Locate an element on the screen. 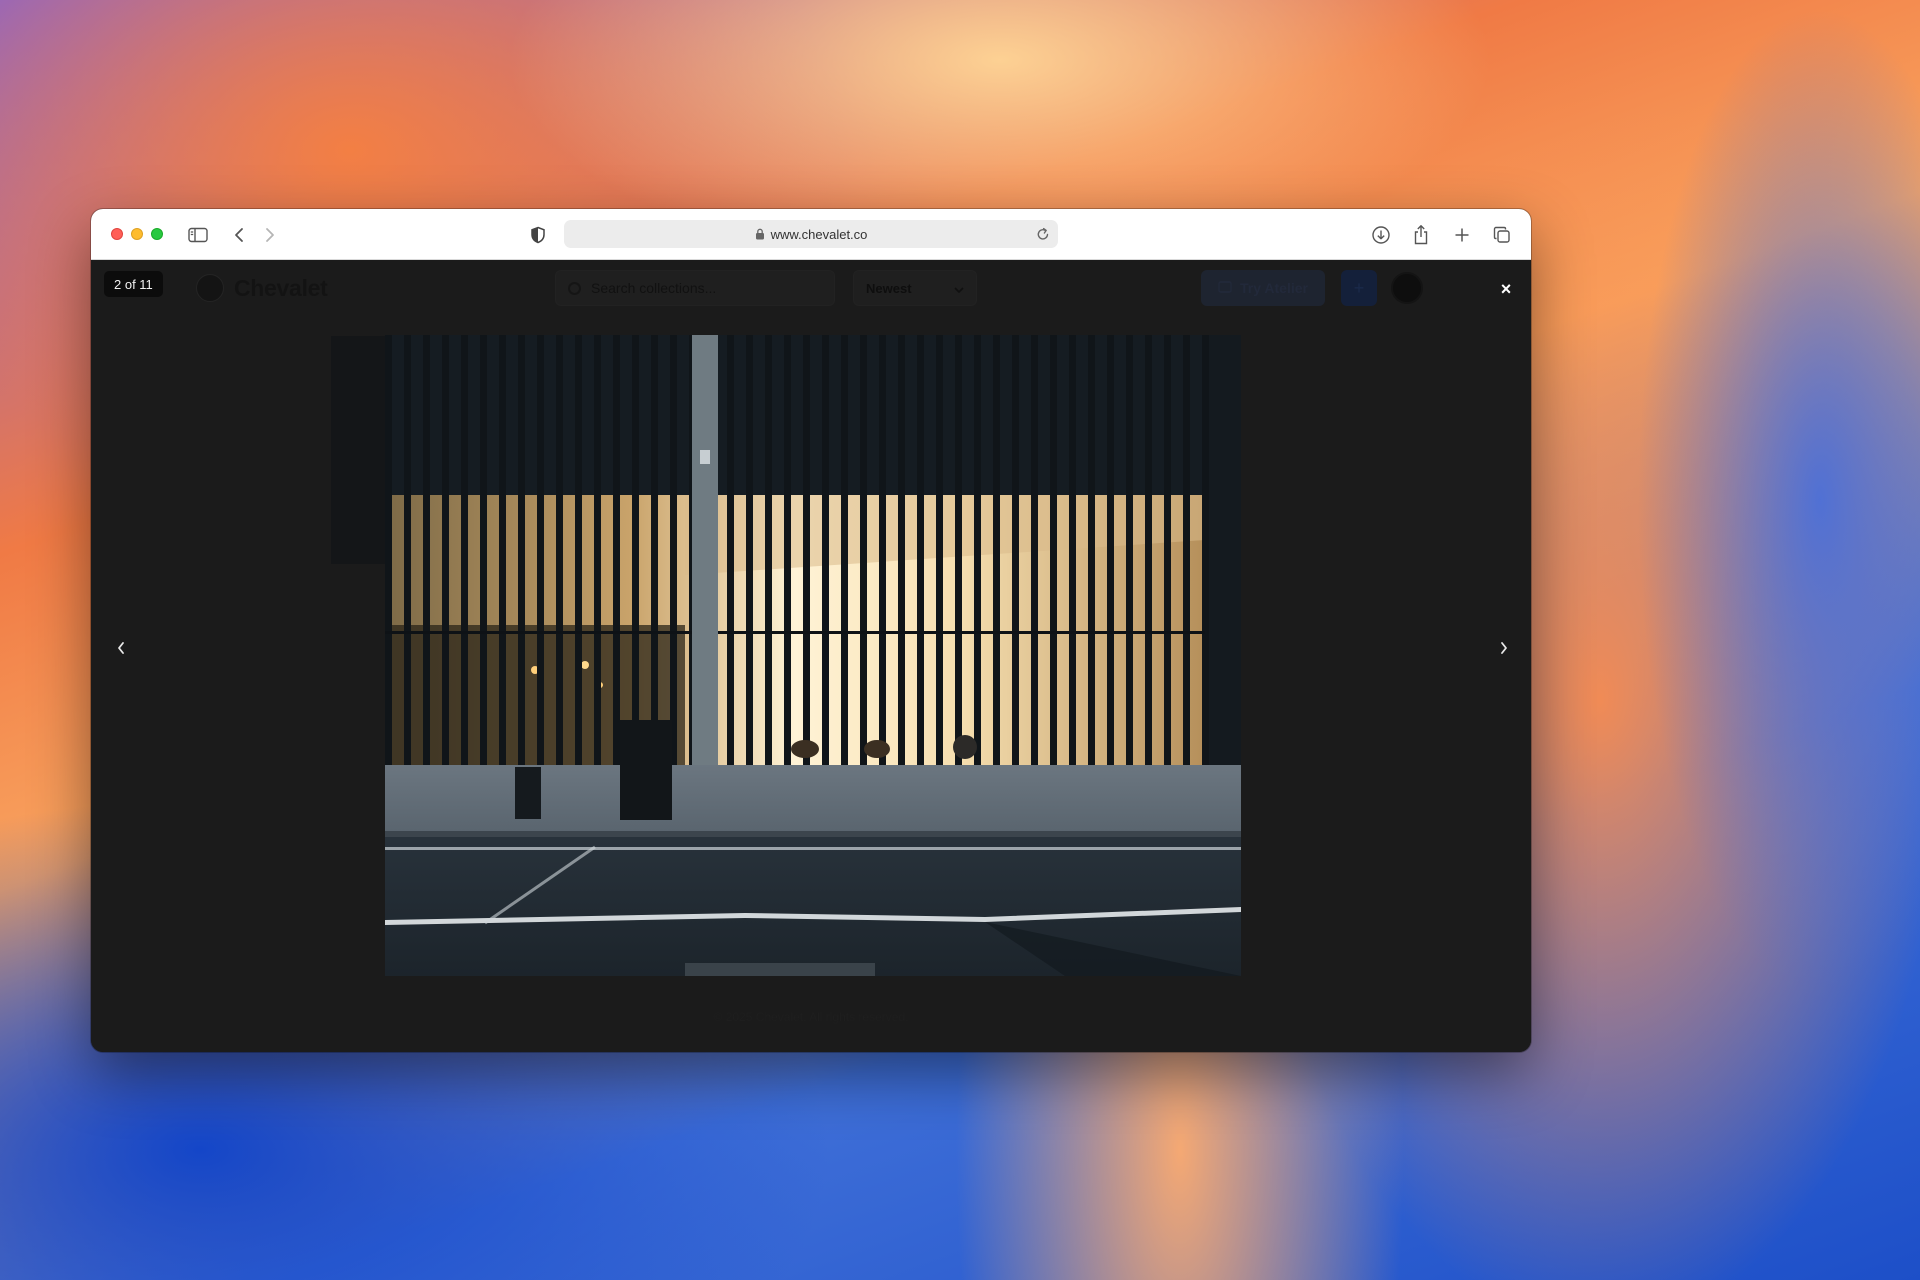 This screenshot has width=1920, height=1280. url-text: www.chevalet.co is located at coordinates (819, 234).